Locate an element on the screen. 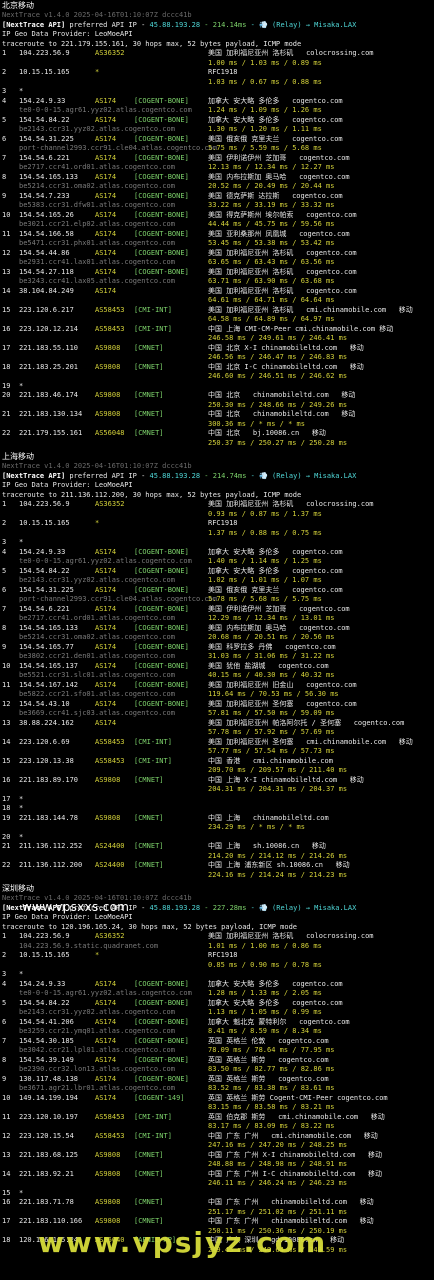  hop-ip: 154.54.7.233 is located at coordinates (44, 195).